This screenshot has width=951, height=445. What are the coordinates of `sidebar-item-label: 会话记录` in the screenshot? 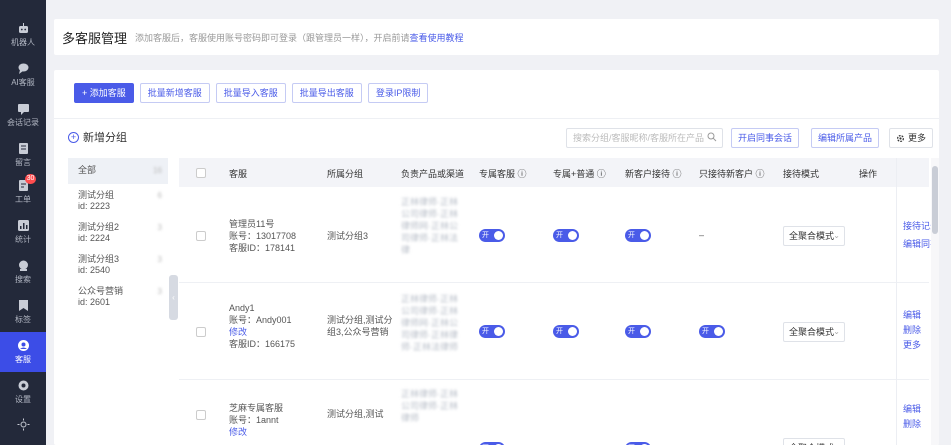 It's located at (23, 122).